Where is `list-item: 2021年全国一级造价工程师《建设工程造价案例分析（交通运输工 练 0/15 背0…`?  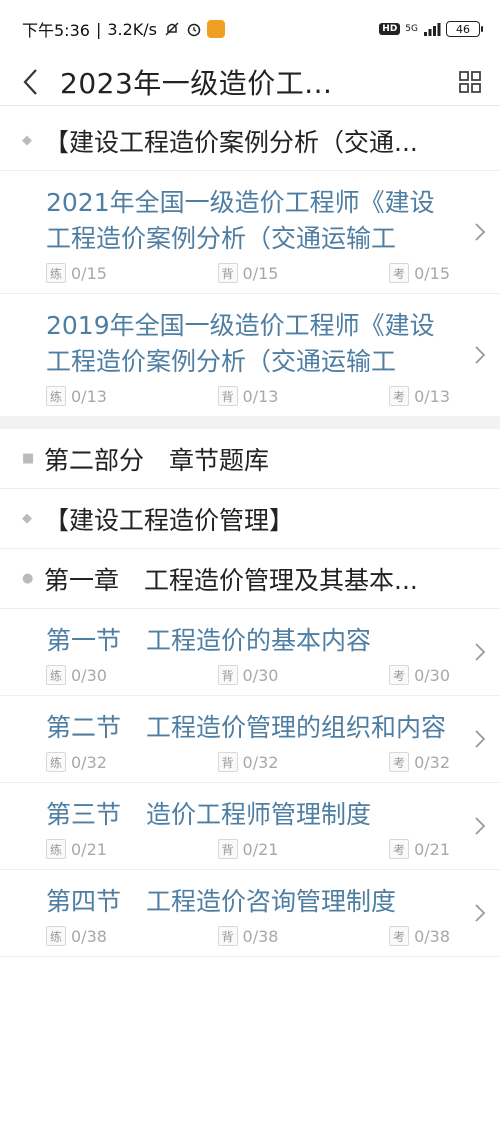 list-item: 2021年全国一级造价工程师《建设工程造价案例分析（交通运输工 练 0/15 背0… is located at coordinates (250, 232).